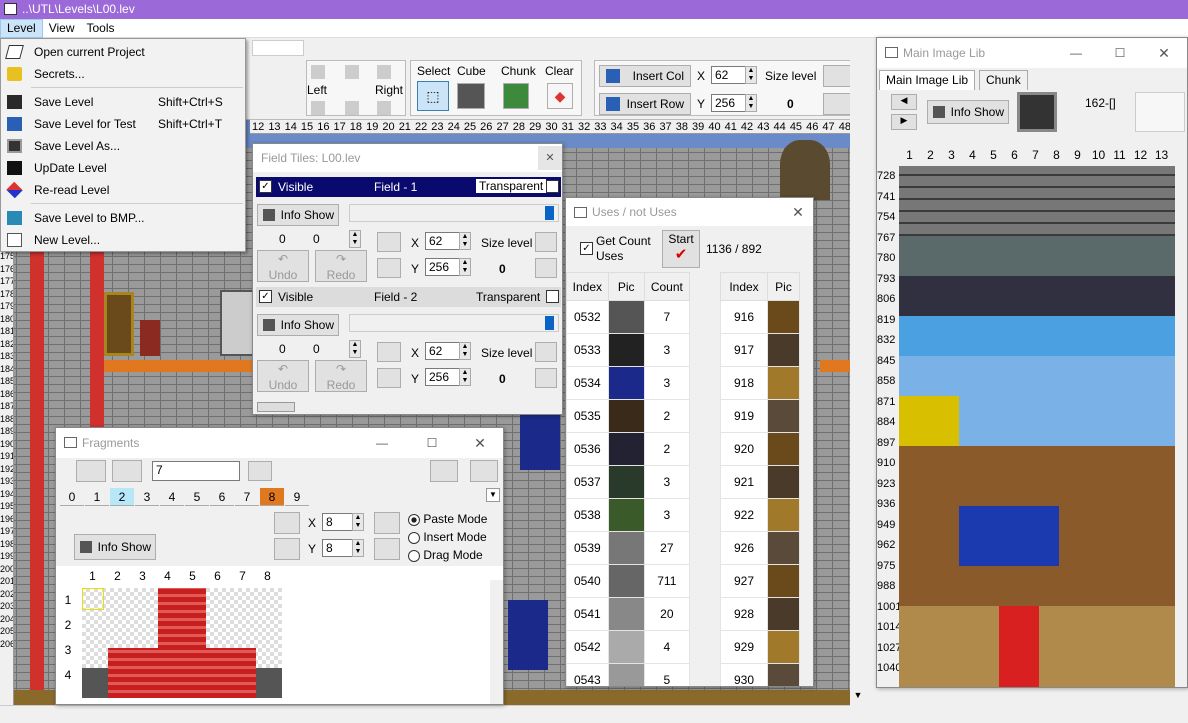  What do you see at coordinates (384, 108) in the screenshot?
I see `arrow-down-right-icon` at bounding box center [384, 108].